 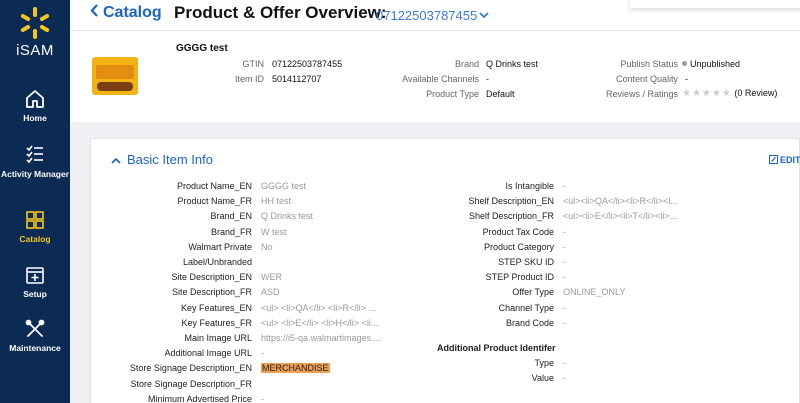 I want to click on field-label: Walmart Private, so click(x=220, y=246).